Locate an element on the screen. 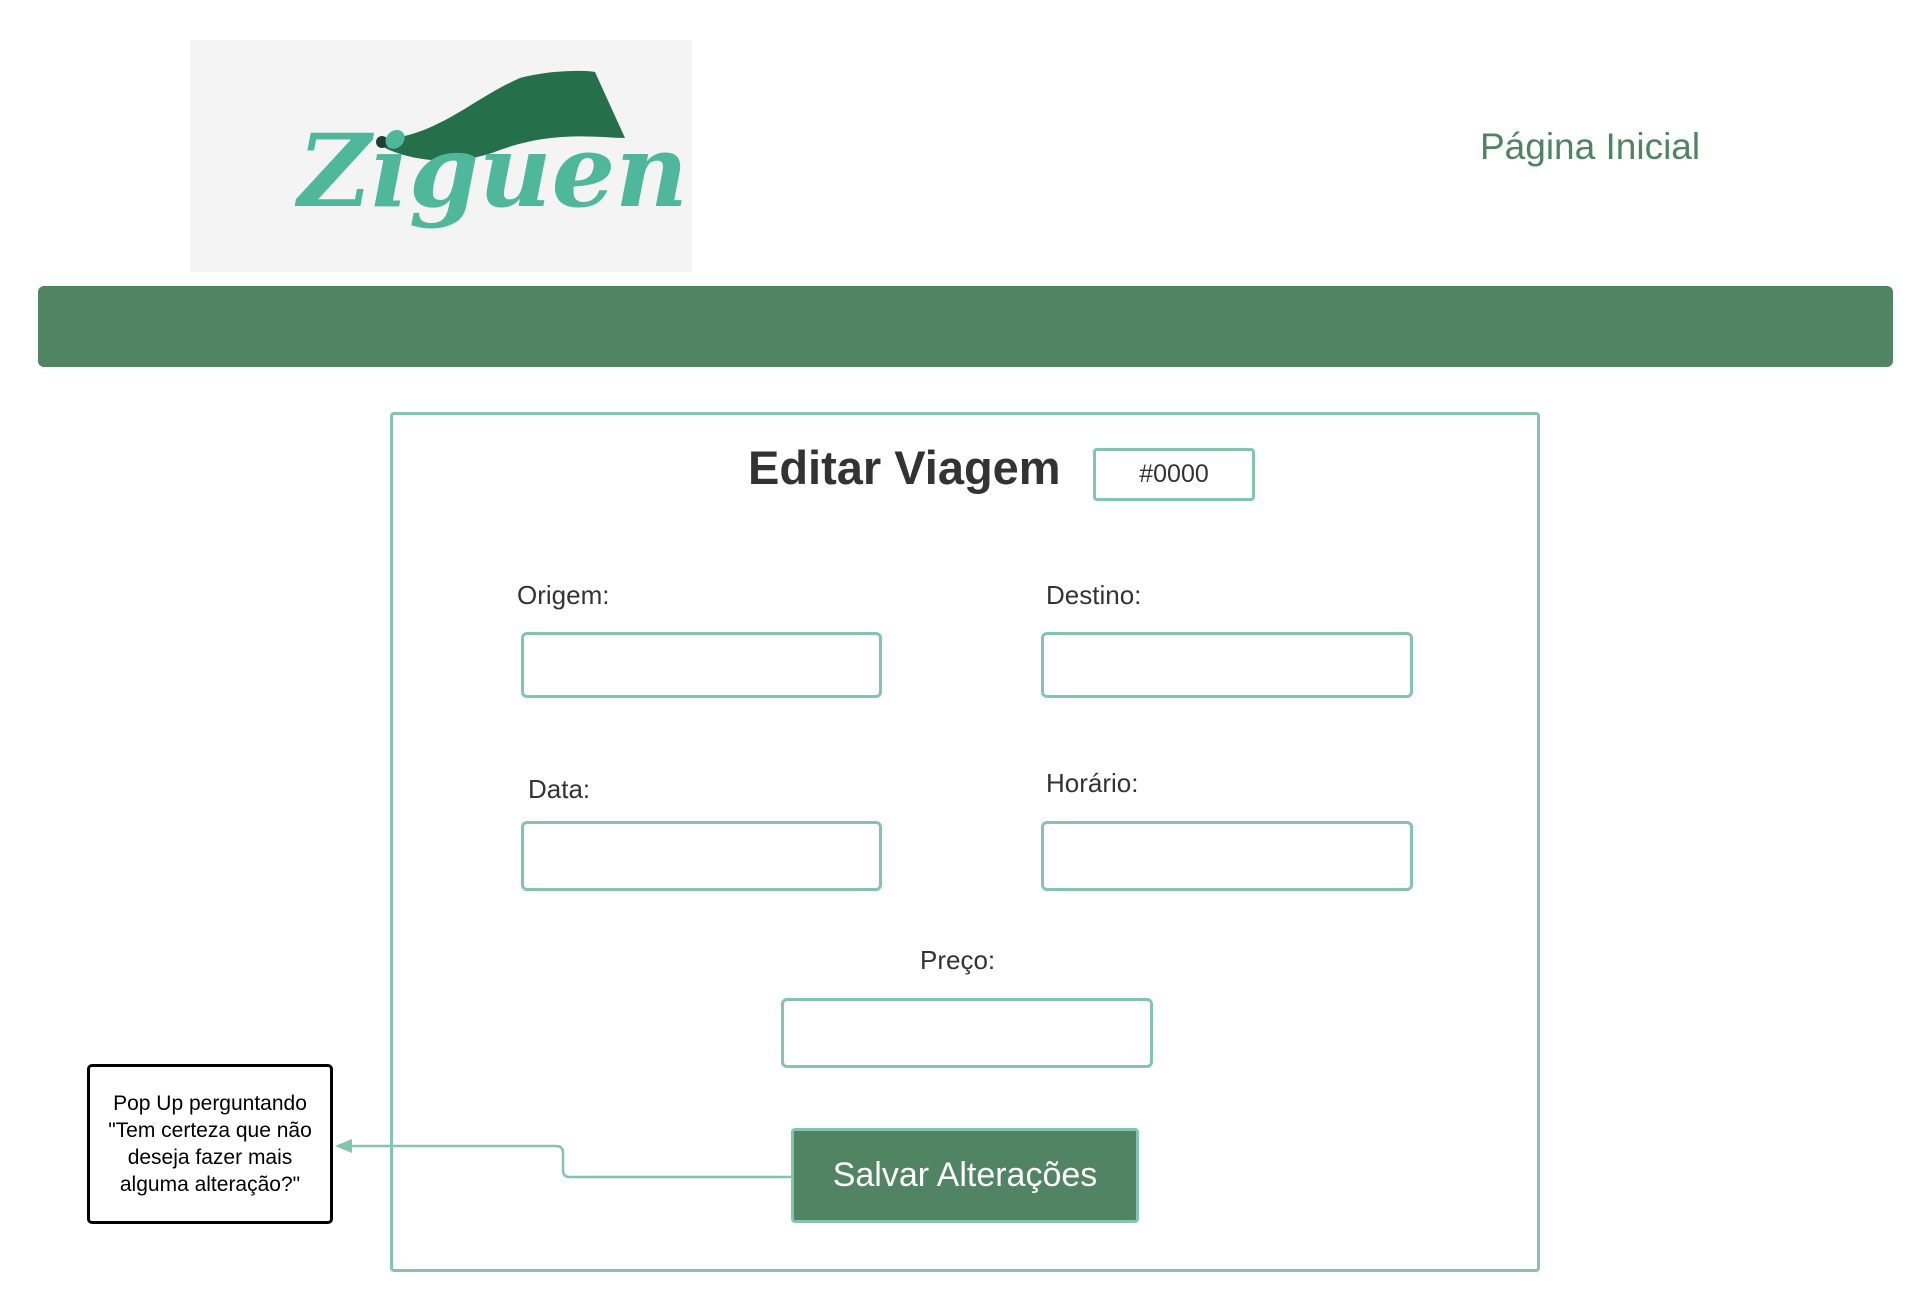 Image resolution: width=1929 pixels, height=1312 pixels. destination-label: Destino: is located at coordinates (1094, 595).